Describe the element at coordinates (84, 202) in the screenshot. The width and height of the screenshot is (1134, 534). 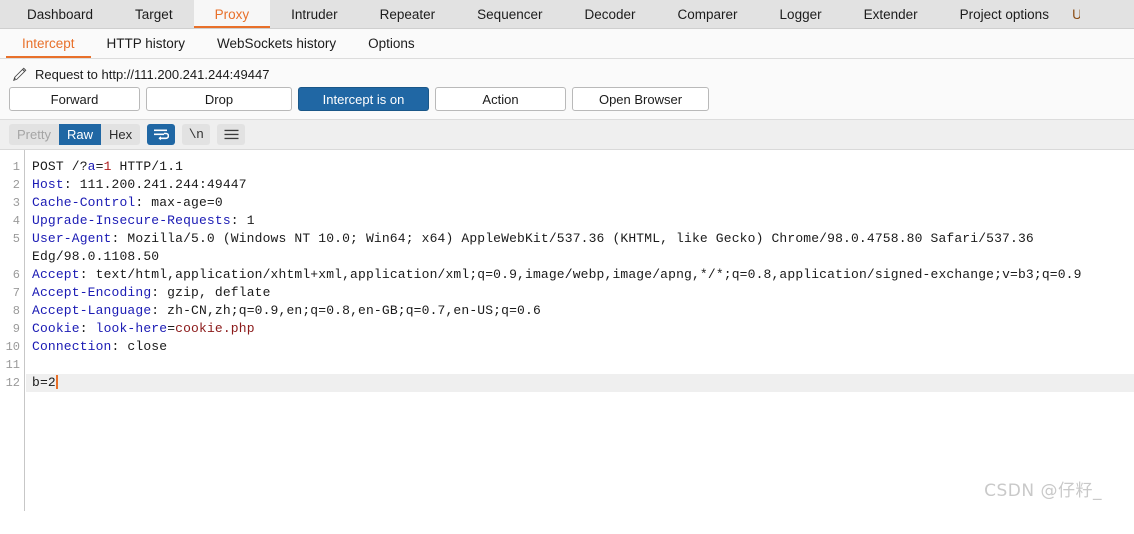
I see `code-token: Cache-Control` at that location.